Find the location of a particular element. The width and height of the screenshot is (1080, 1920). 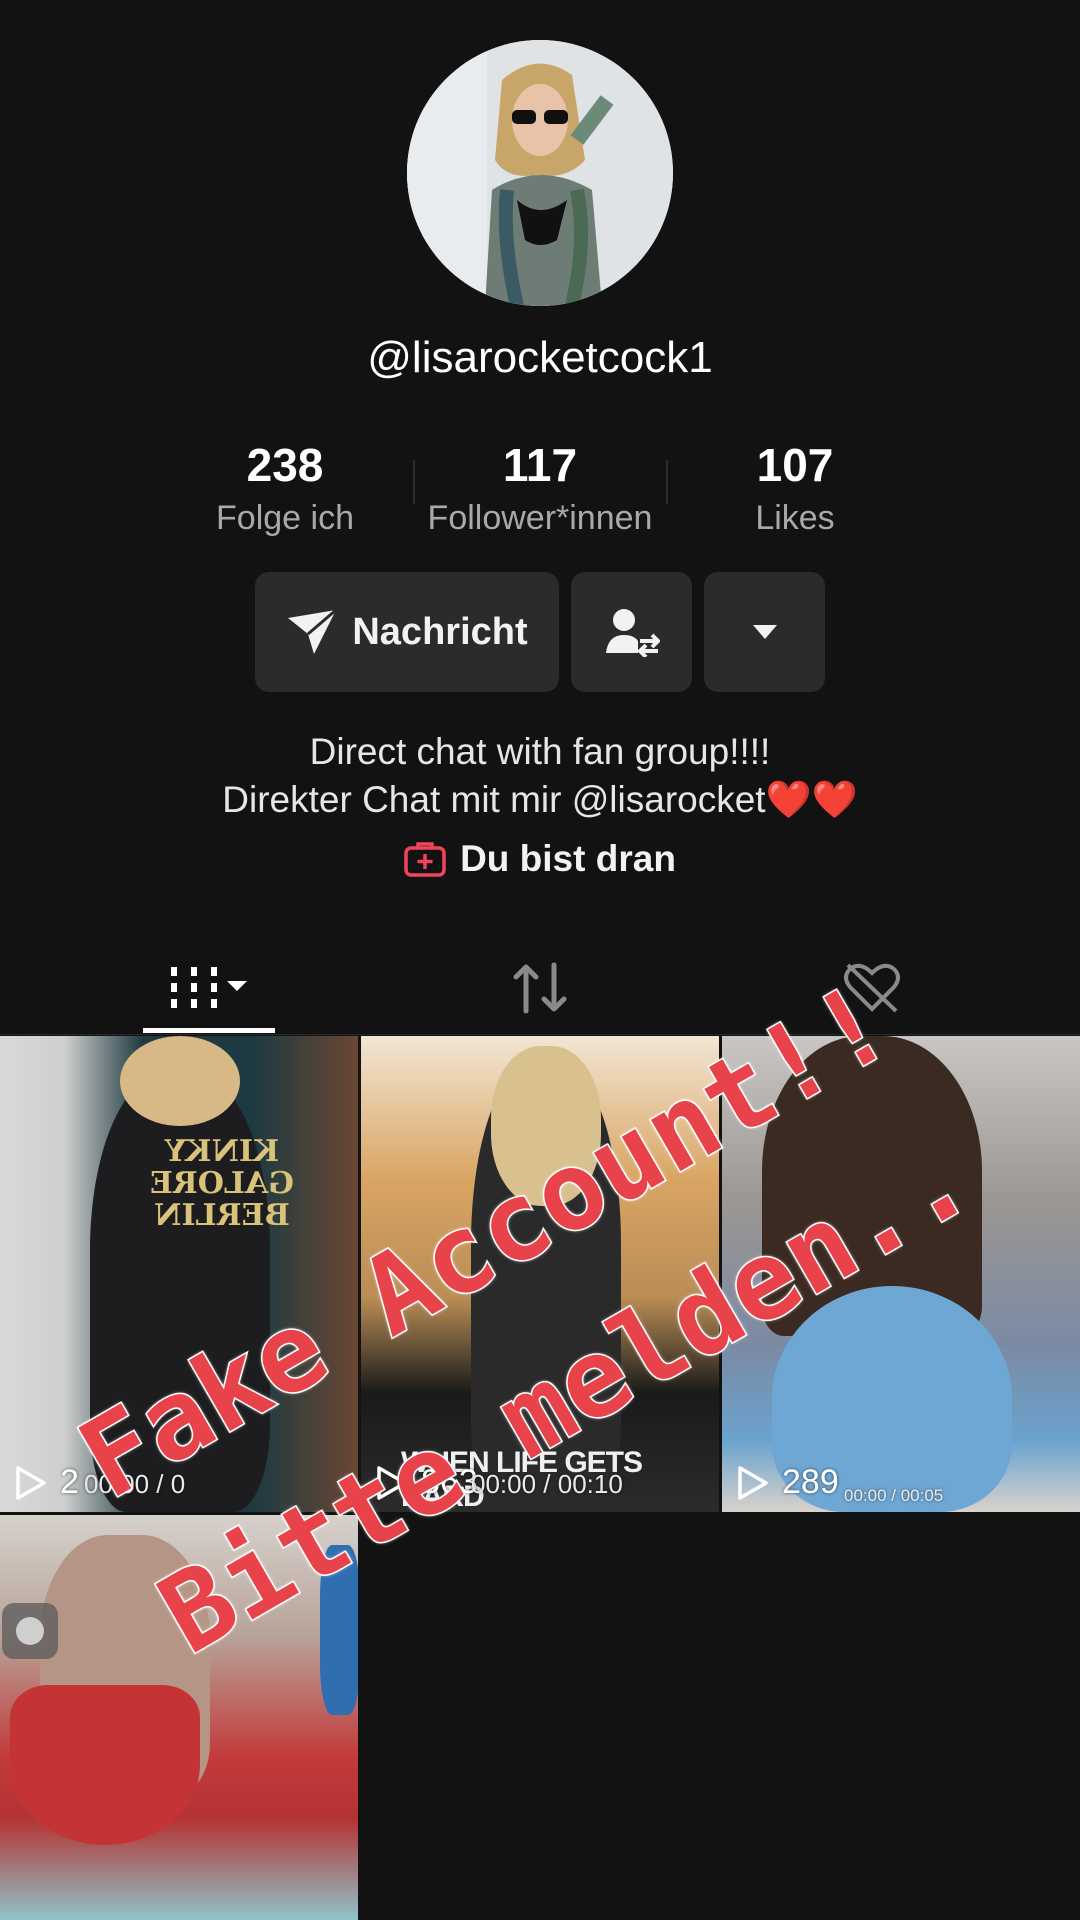

avatar is located at coordinates (540, 173).